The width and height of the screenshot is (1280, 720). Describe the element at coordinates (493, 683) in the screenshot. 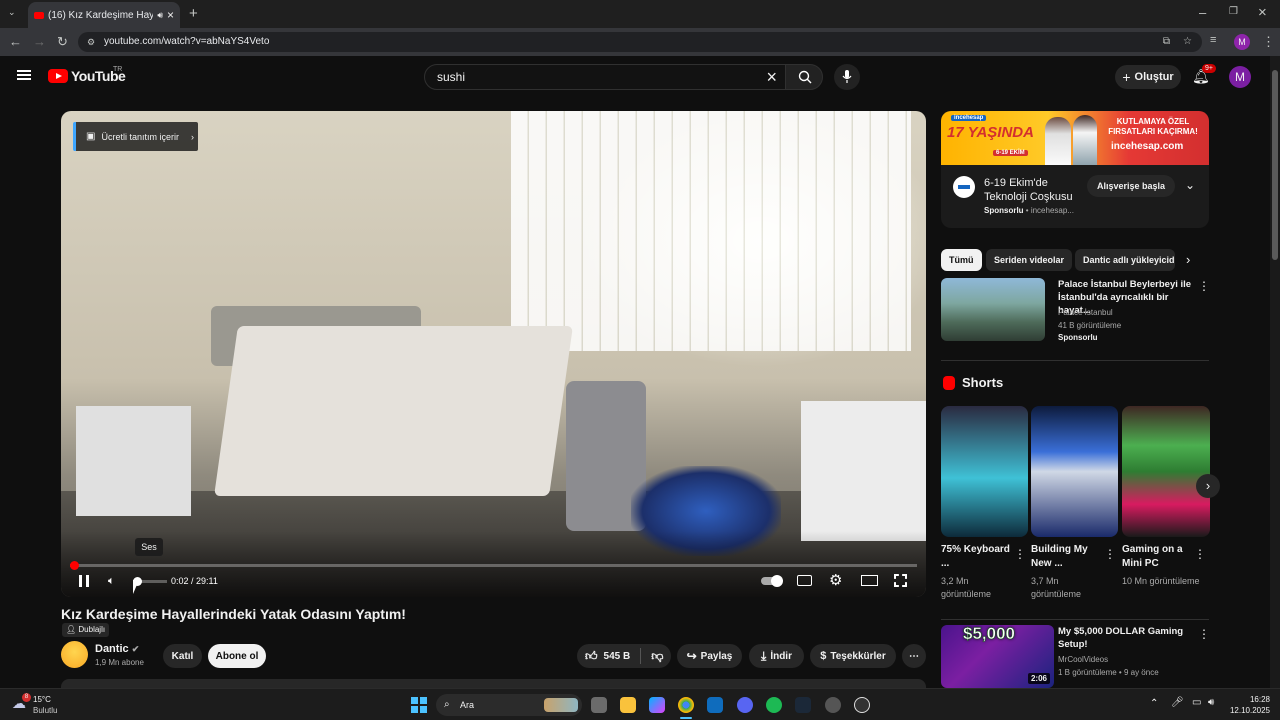

I see `description-box` at that location.